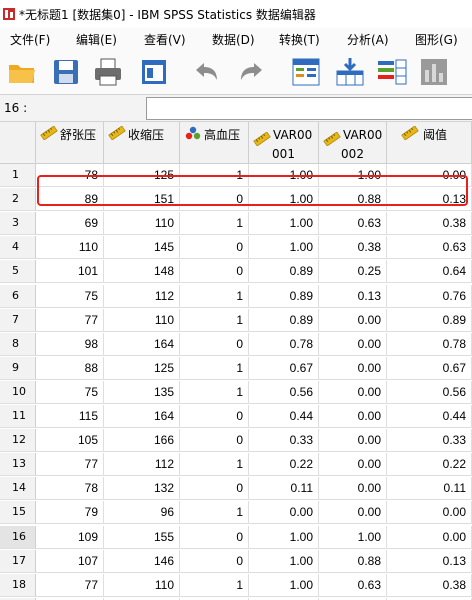  What do you see at coordinates (18, 143) in the screenshot?
I see `grid-corner` at bounding box center [18, 143].